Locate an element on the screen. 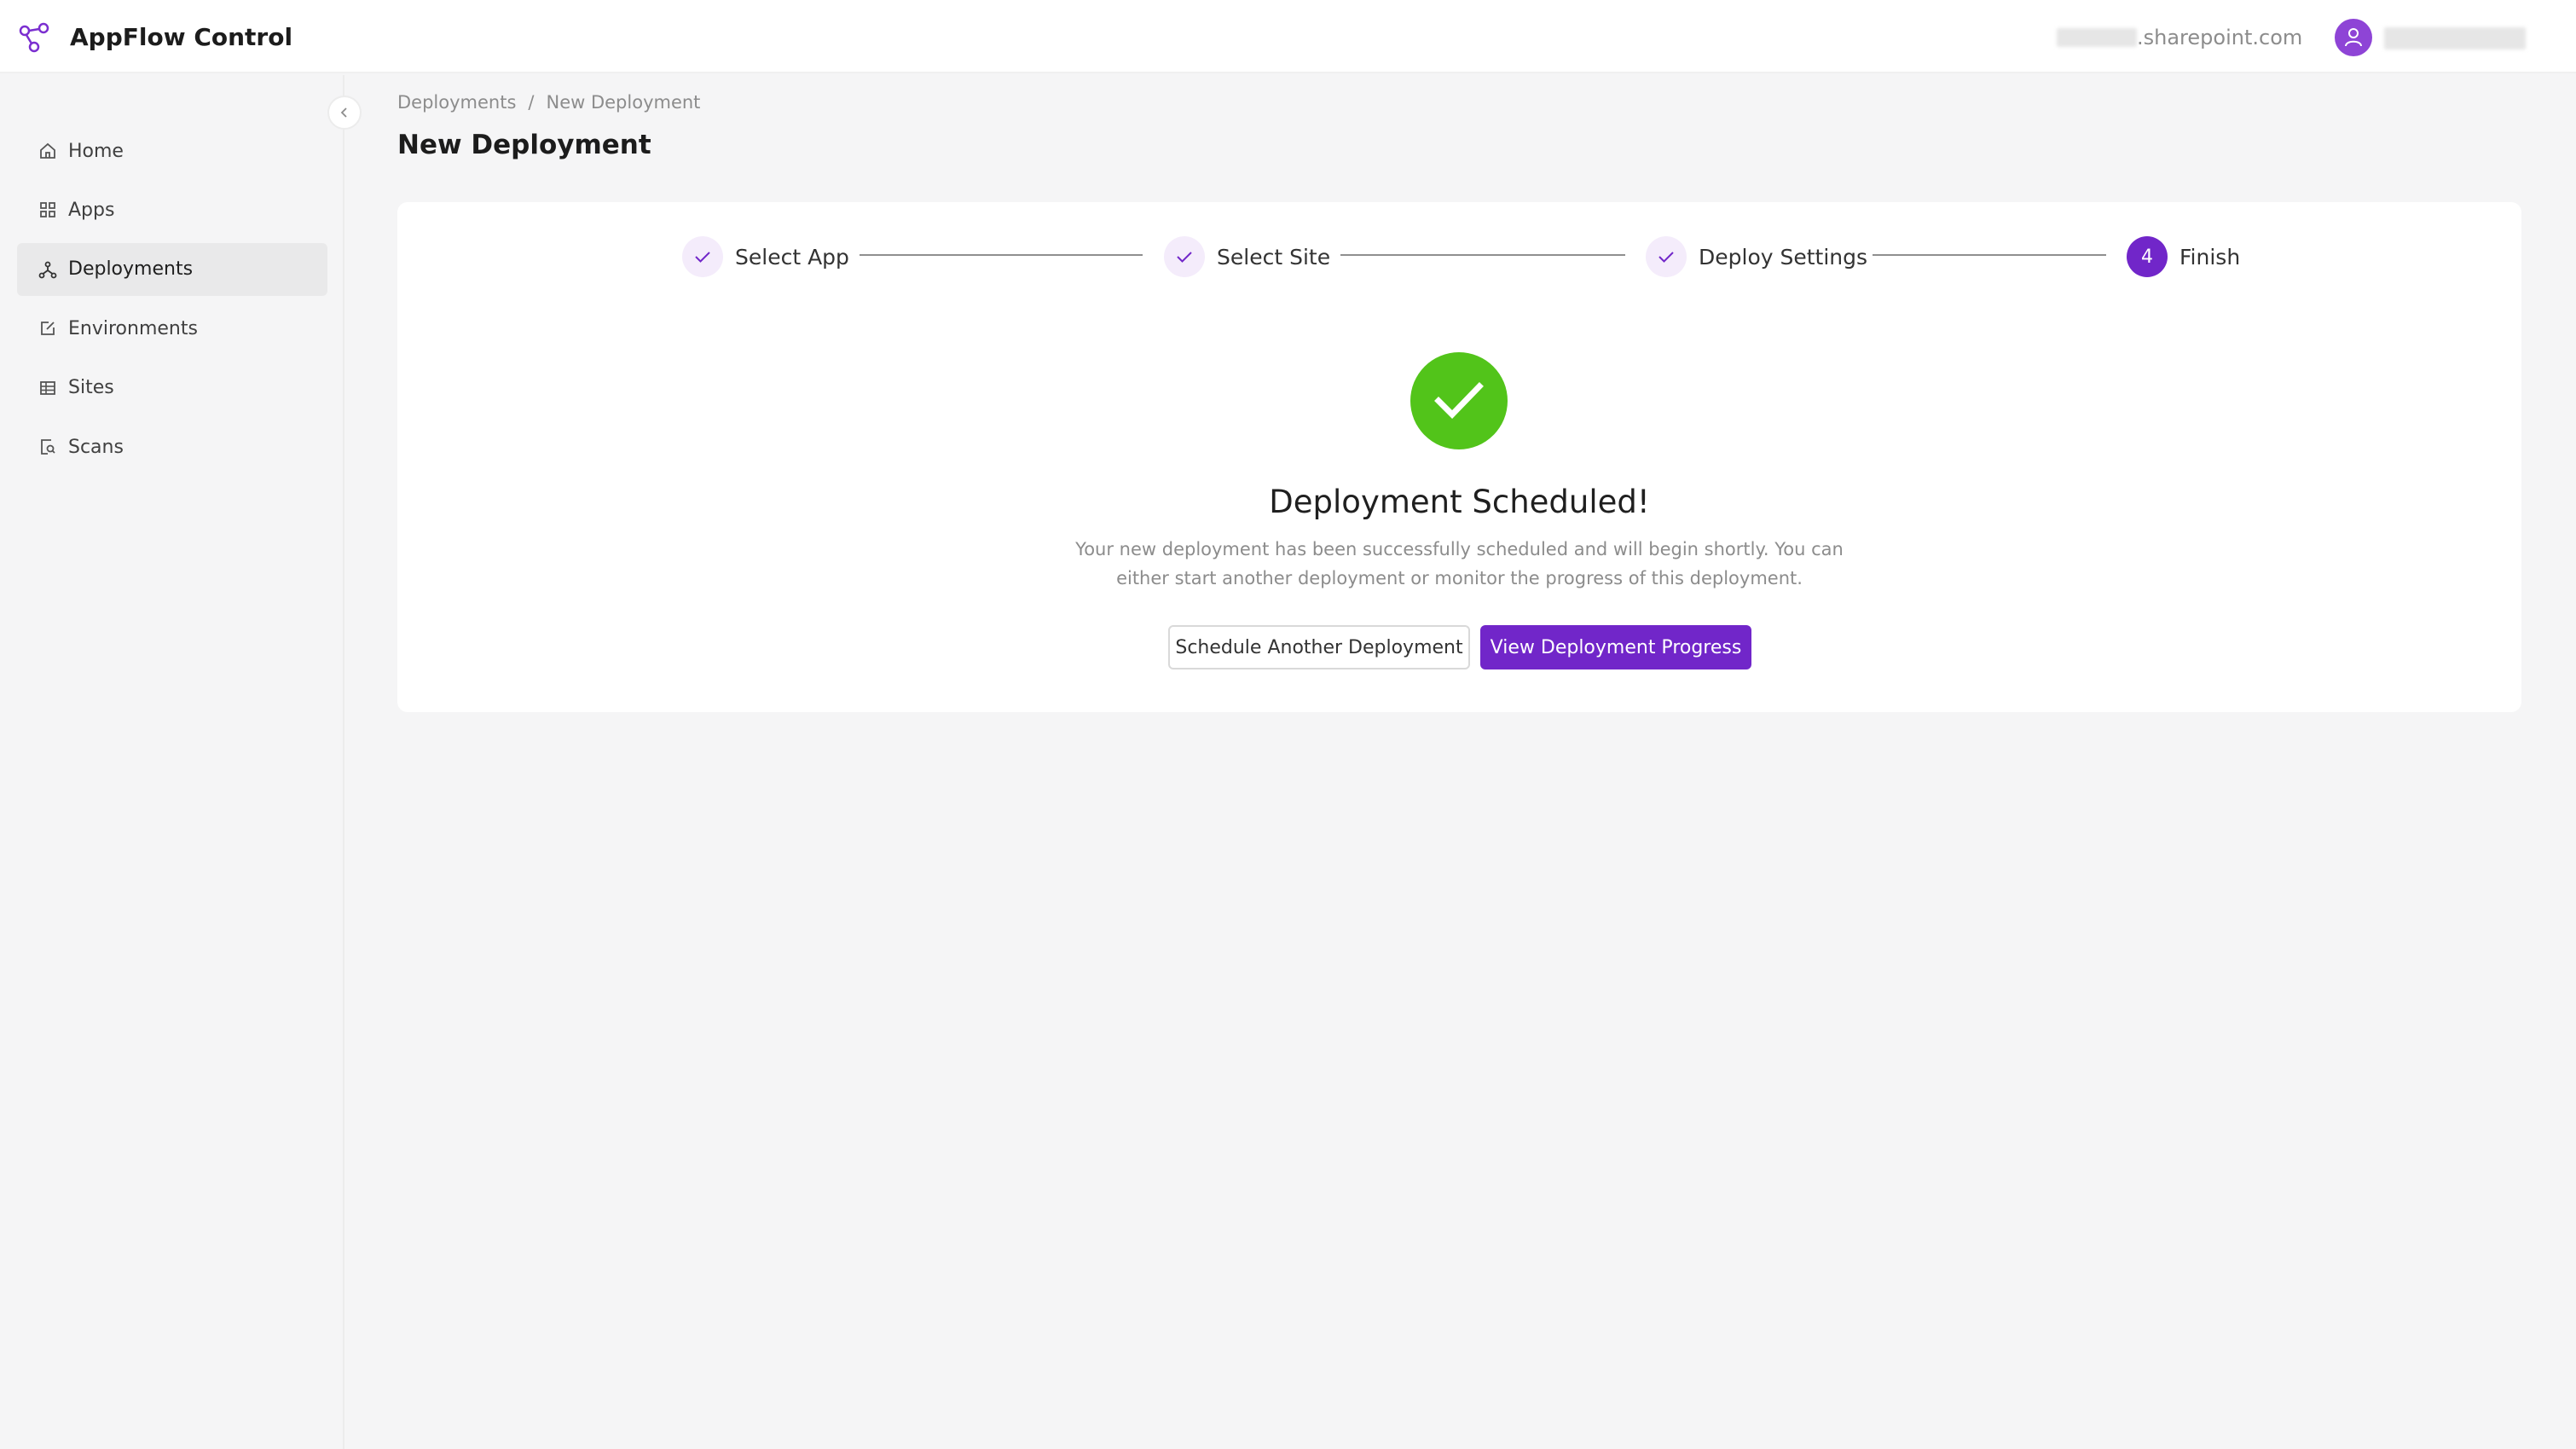 The image size is (2576, 1449). home-icon is located at coordinates (48, 151).